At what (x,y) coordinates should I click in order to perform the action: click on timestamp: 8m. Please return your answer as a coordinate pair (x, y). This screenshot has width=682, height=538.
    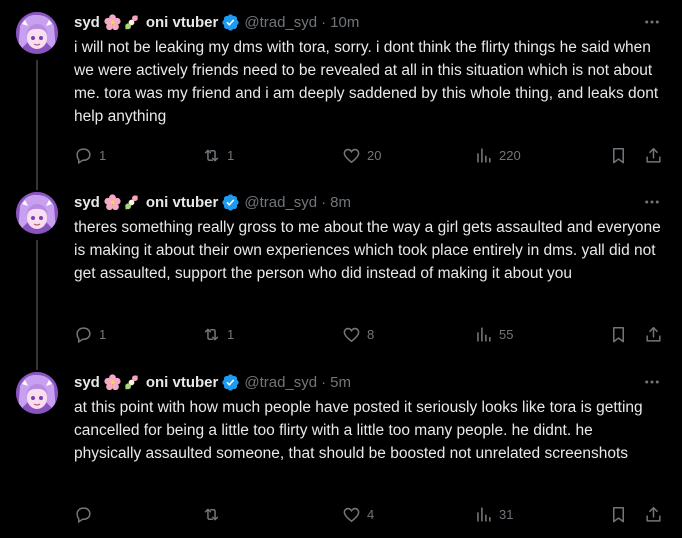
    Looking at the image, I should click on (340, 202).